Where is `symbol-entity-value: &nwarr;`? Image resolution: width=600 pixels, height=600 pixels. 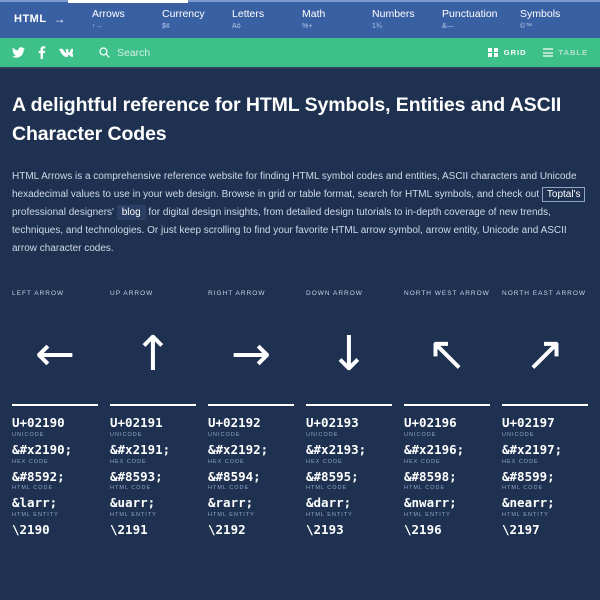
symbol-entity-value: &nwarr; is located at coordinates (430, 503).